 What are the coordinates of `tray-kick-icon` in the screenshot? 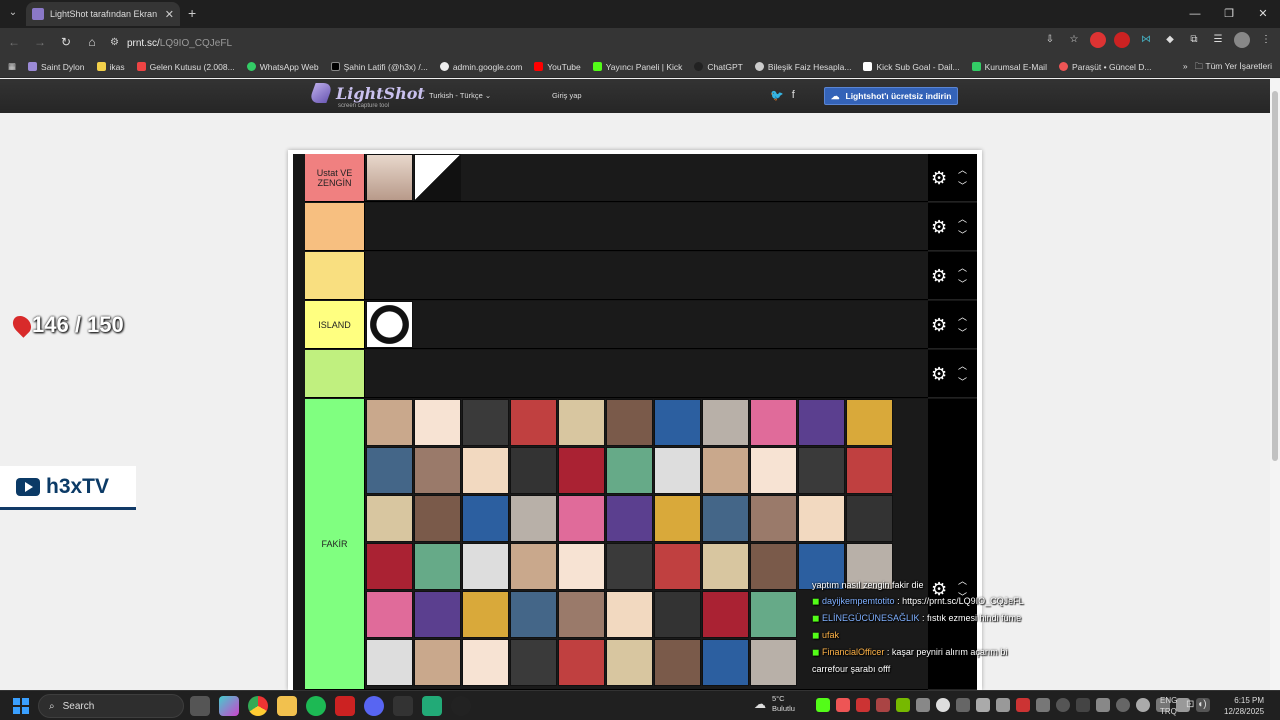 It's located at (823, 705).